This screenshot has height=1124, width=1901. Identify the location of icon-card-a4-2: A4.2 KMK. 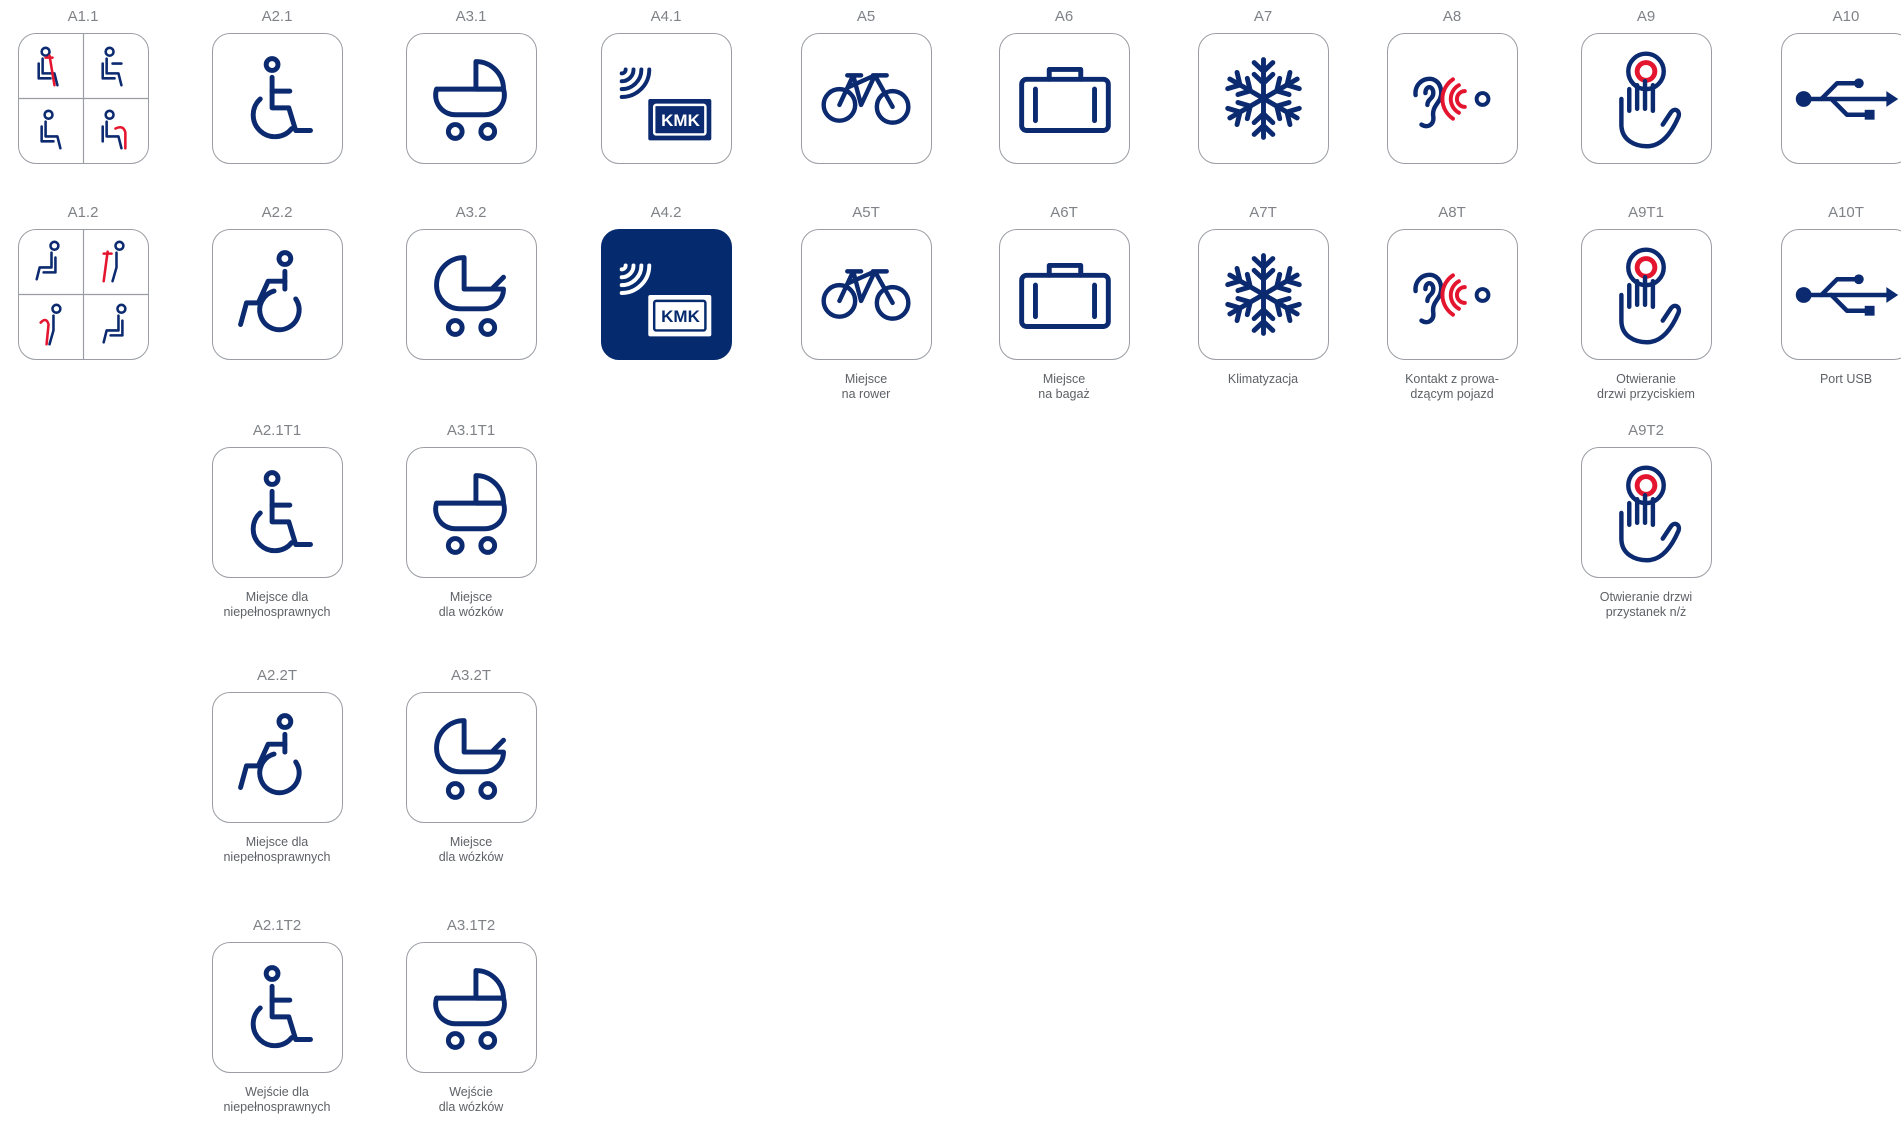
(666, 282).